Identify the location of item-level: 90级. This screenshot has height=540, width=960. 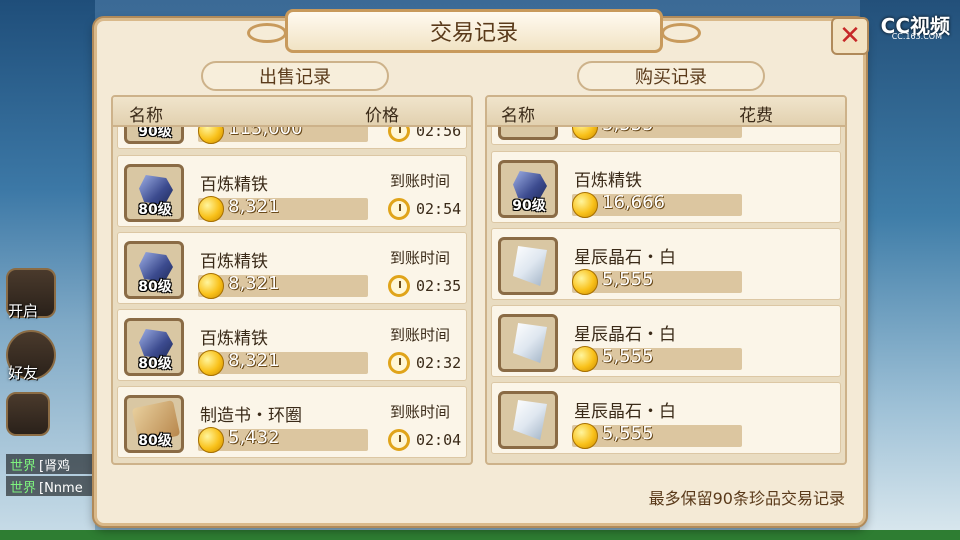
(529, 206).